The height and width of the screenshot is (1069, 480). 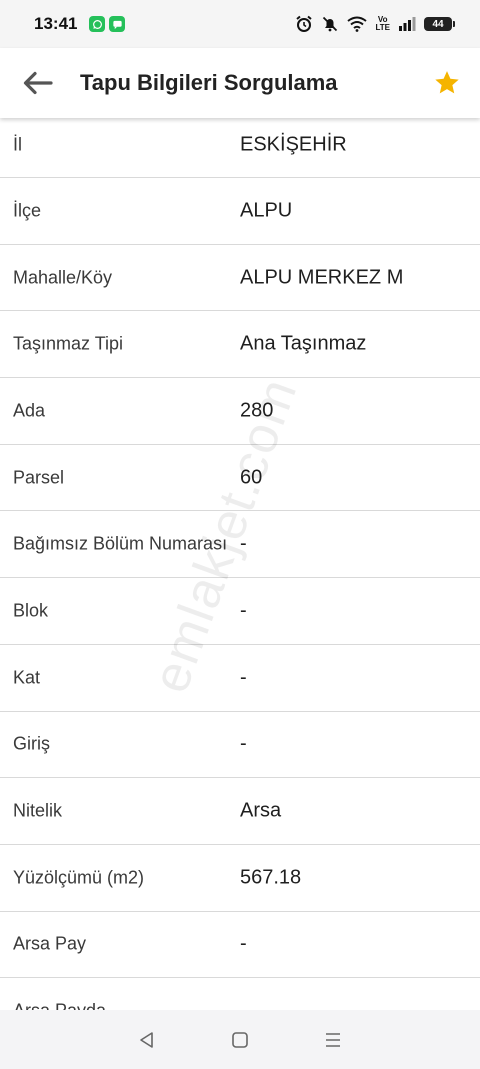 I want to click on arrow-left-icon, so click(x=38, y=83).